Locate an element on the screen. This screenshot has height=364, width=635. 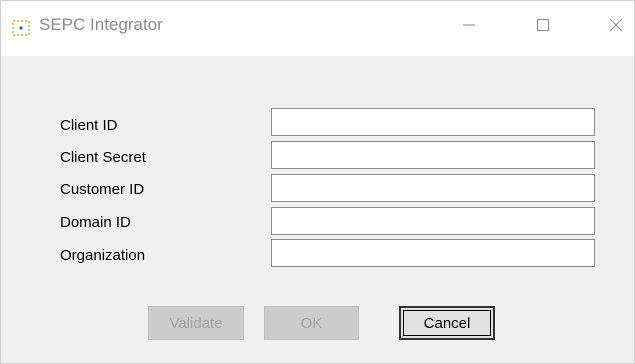
window-title: SEPC Integrator is located at coordinates (101, 24).